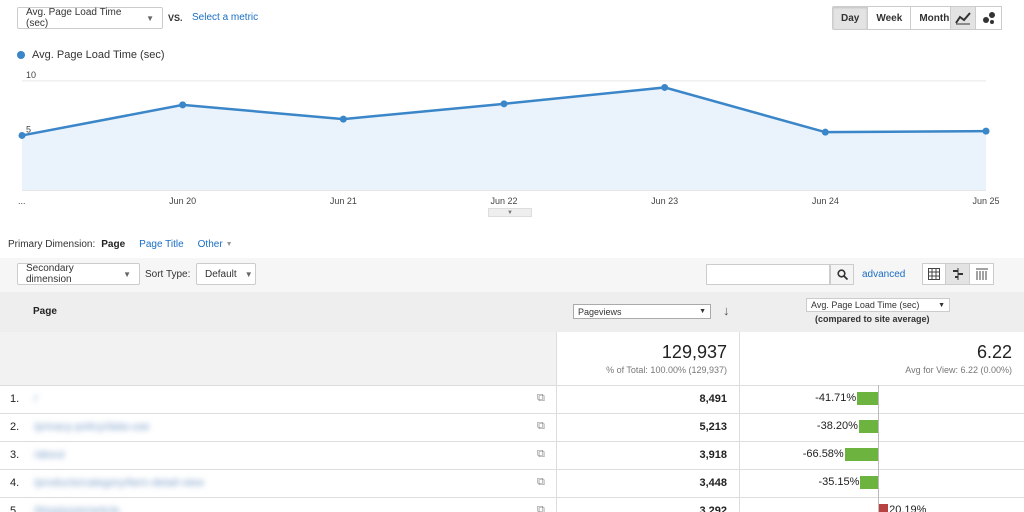 This screenshot has width=1024, height=512. What do you see at coordinates (890, 18) in the screenshot?
I see `period-week-button: Week` at bounding box center [890, 18].